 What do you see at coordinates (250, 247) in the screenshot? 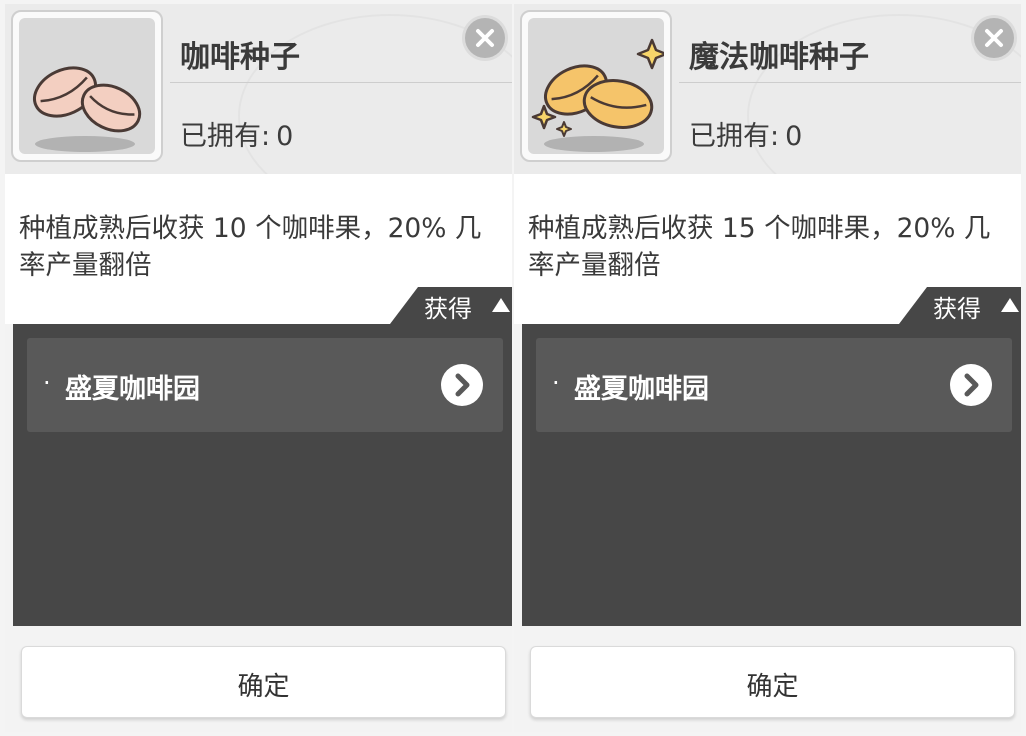
I see `item-description: 种植成熟后收获 10 个咖啡果，20% 几率产量翻倍` at bounding box center [250, 247].